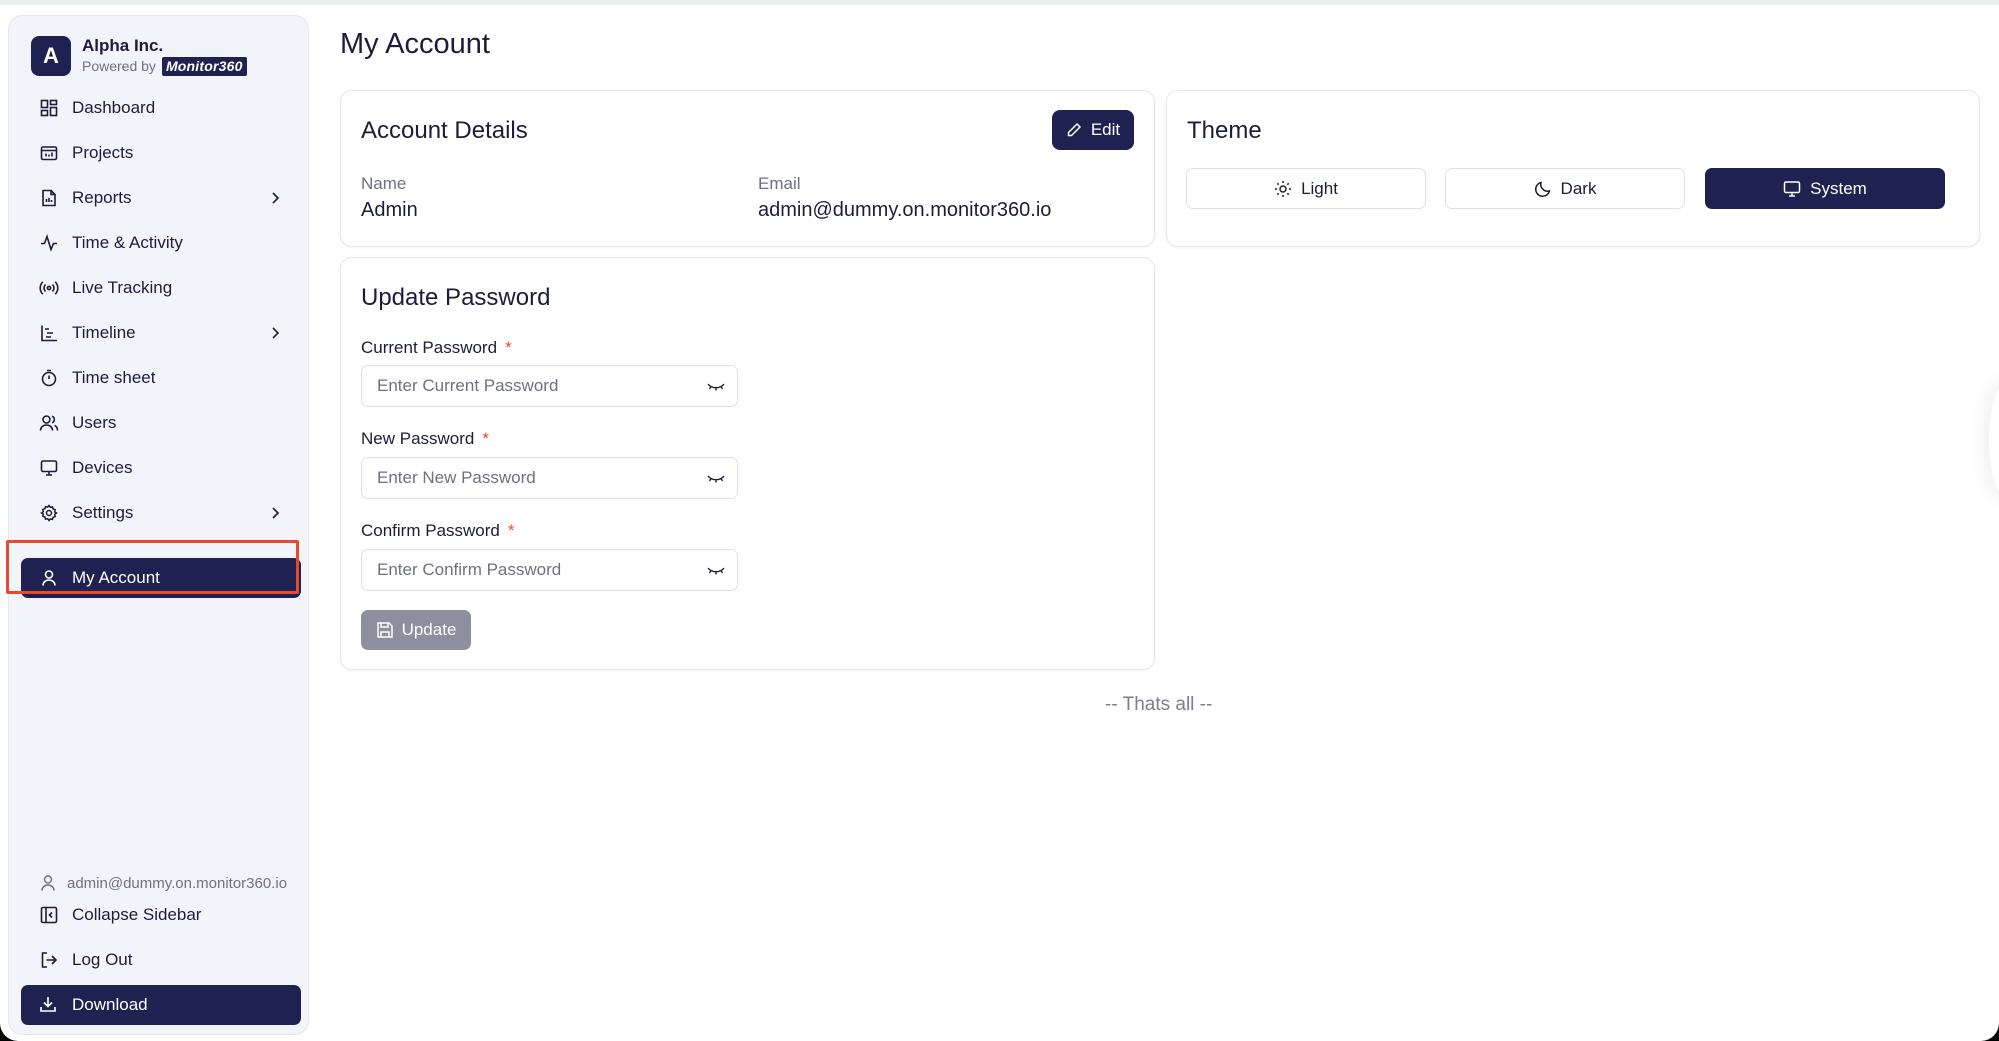  I want to click on users-icon, so click(49, 423).